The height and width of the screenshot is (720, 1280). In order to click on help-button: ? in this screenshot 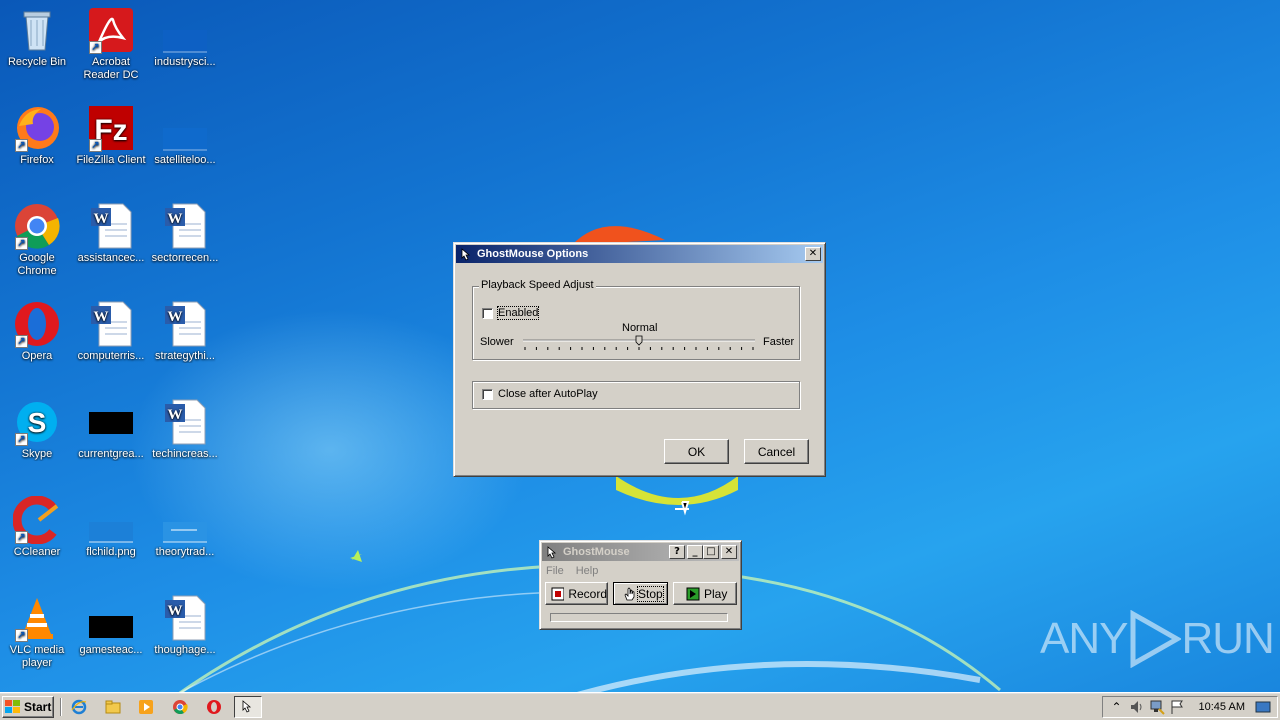, I will do `click(677, 552)`.